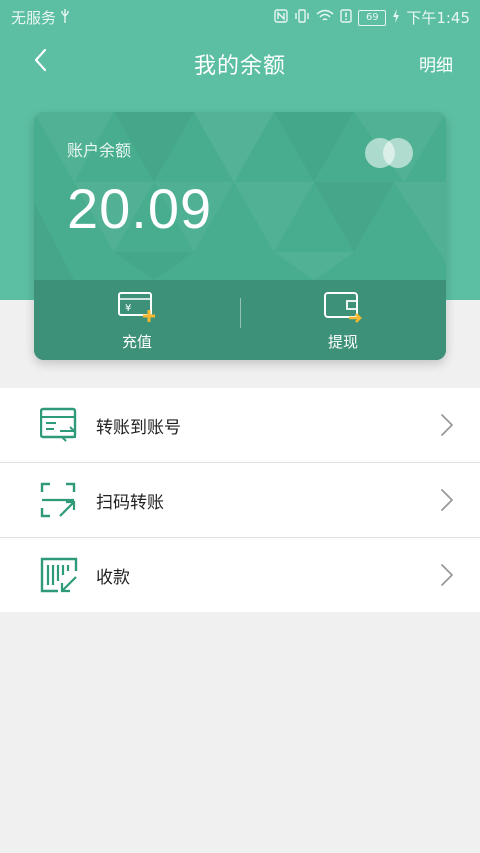 This screenshot has width=480, height=853. What do you see at coordinates (389, 153) in the screenshot?
I see `card-brand-logo` at bounding box center [389, 153].